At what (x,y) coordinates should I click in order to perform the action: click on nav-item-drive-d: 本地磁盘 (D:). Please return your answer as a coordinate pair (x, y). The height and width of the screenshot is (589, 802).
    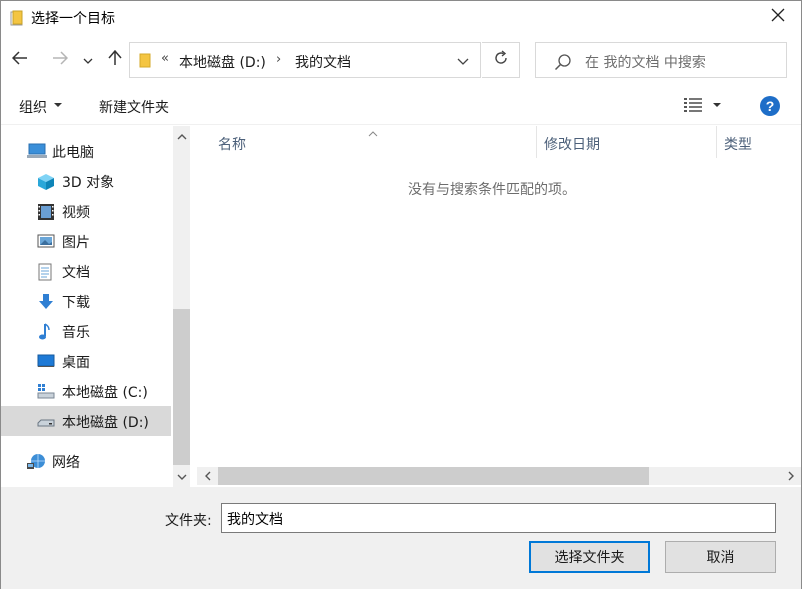
    Looking at the image, I should click on (86, 421).